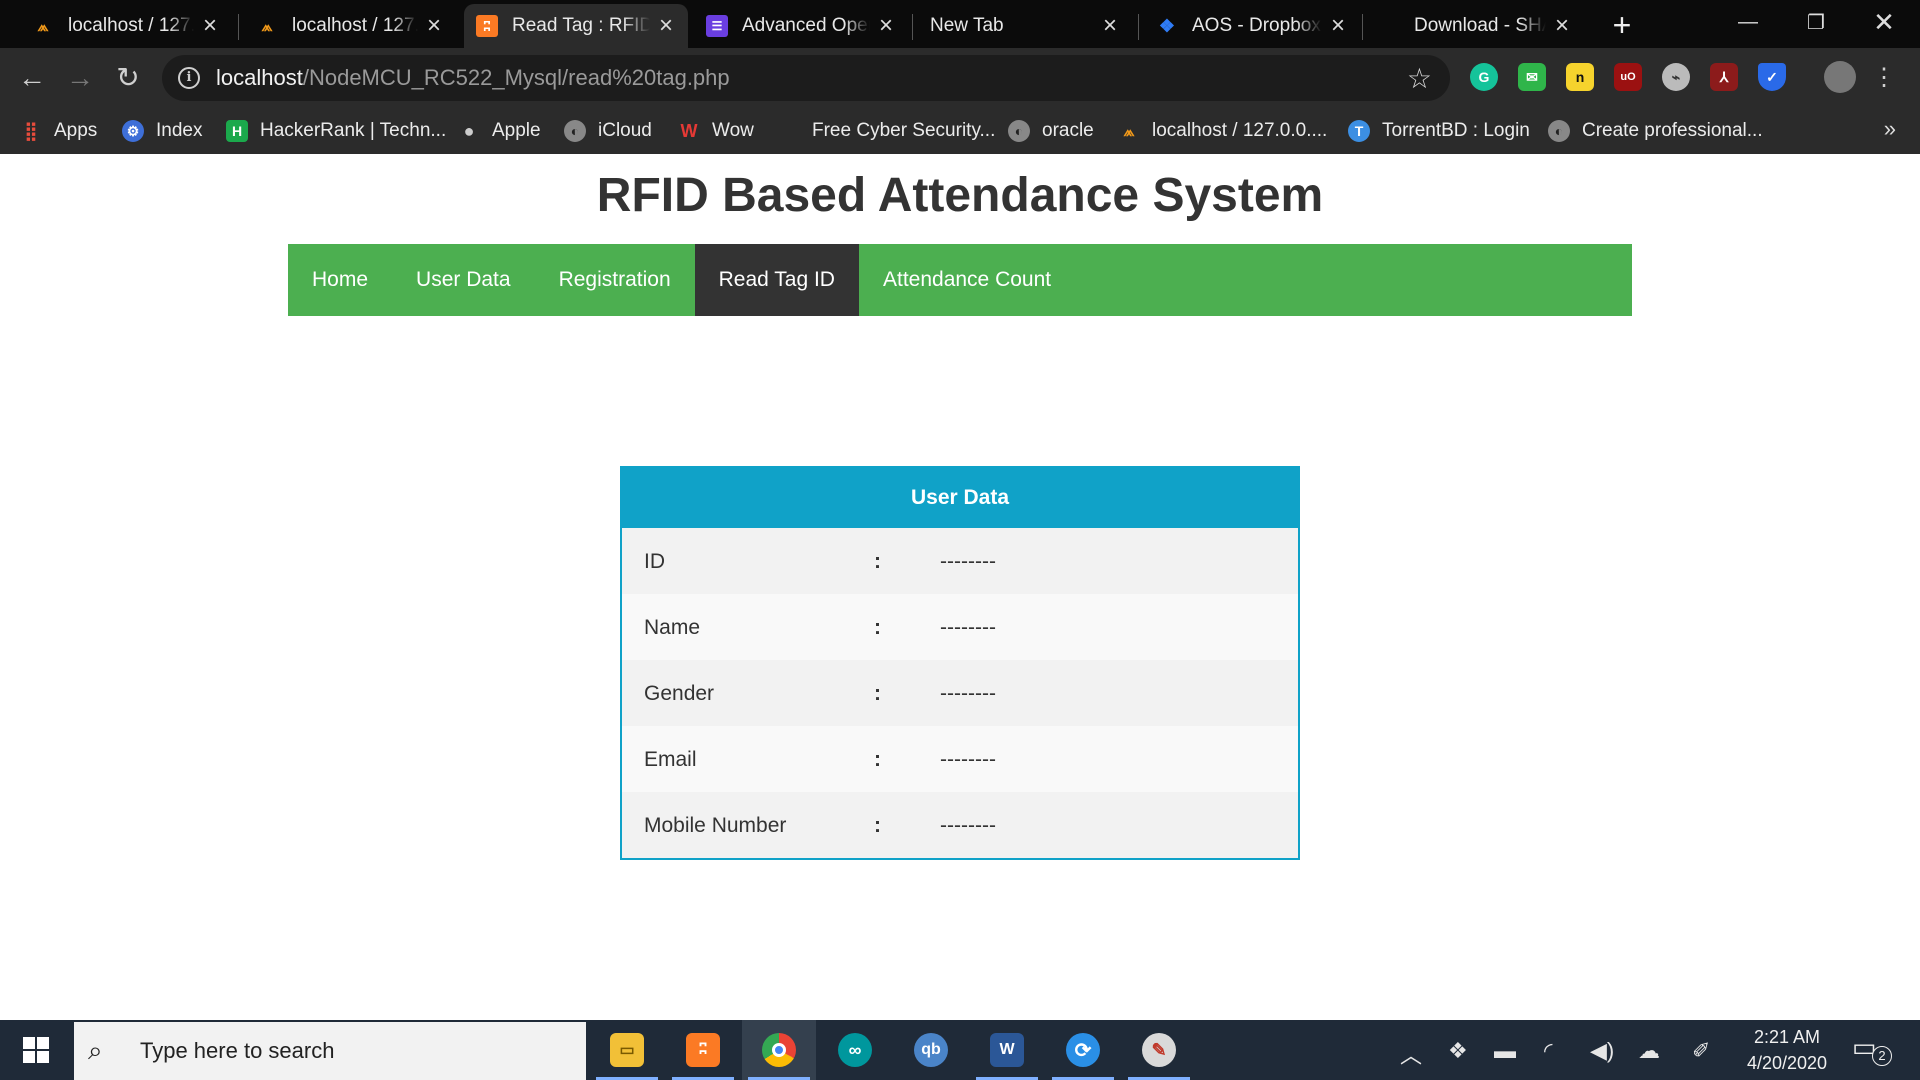 This screenshot has width=1920, height=1080. I want to click on tab-phpmyadmin-2: ⩕ localhost / 127.0.0.1 | phpMyAdmin ×, so click(350, 26).